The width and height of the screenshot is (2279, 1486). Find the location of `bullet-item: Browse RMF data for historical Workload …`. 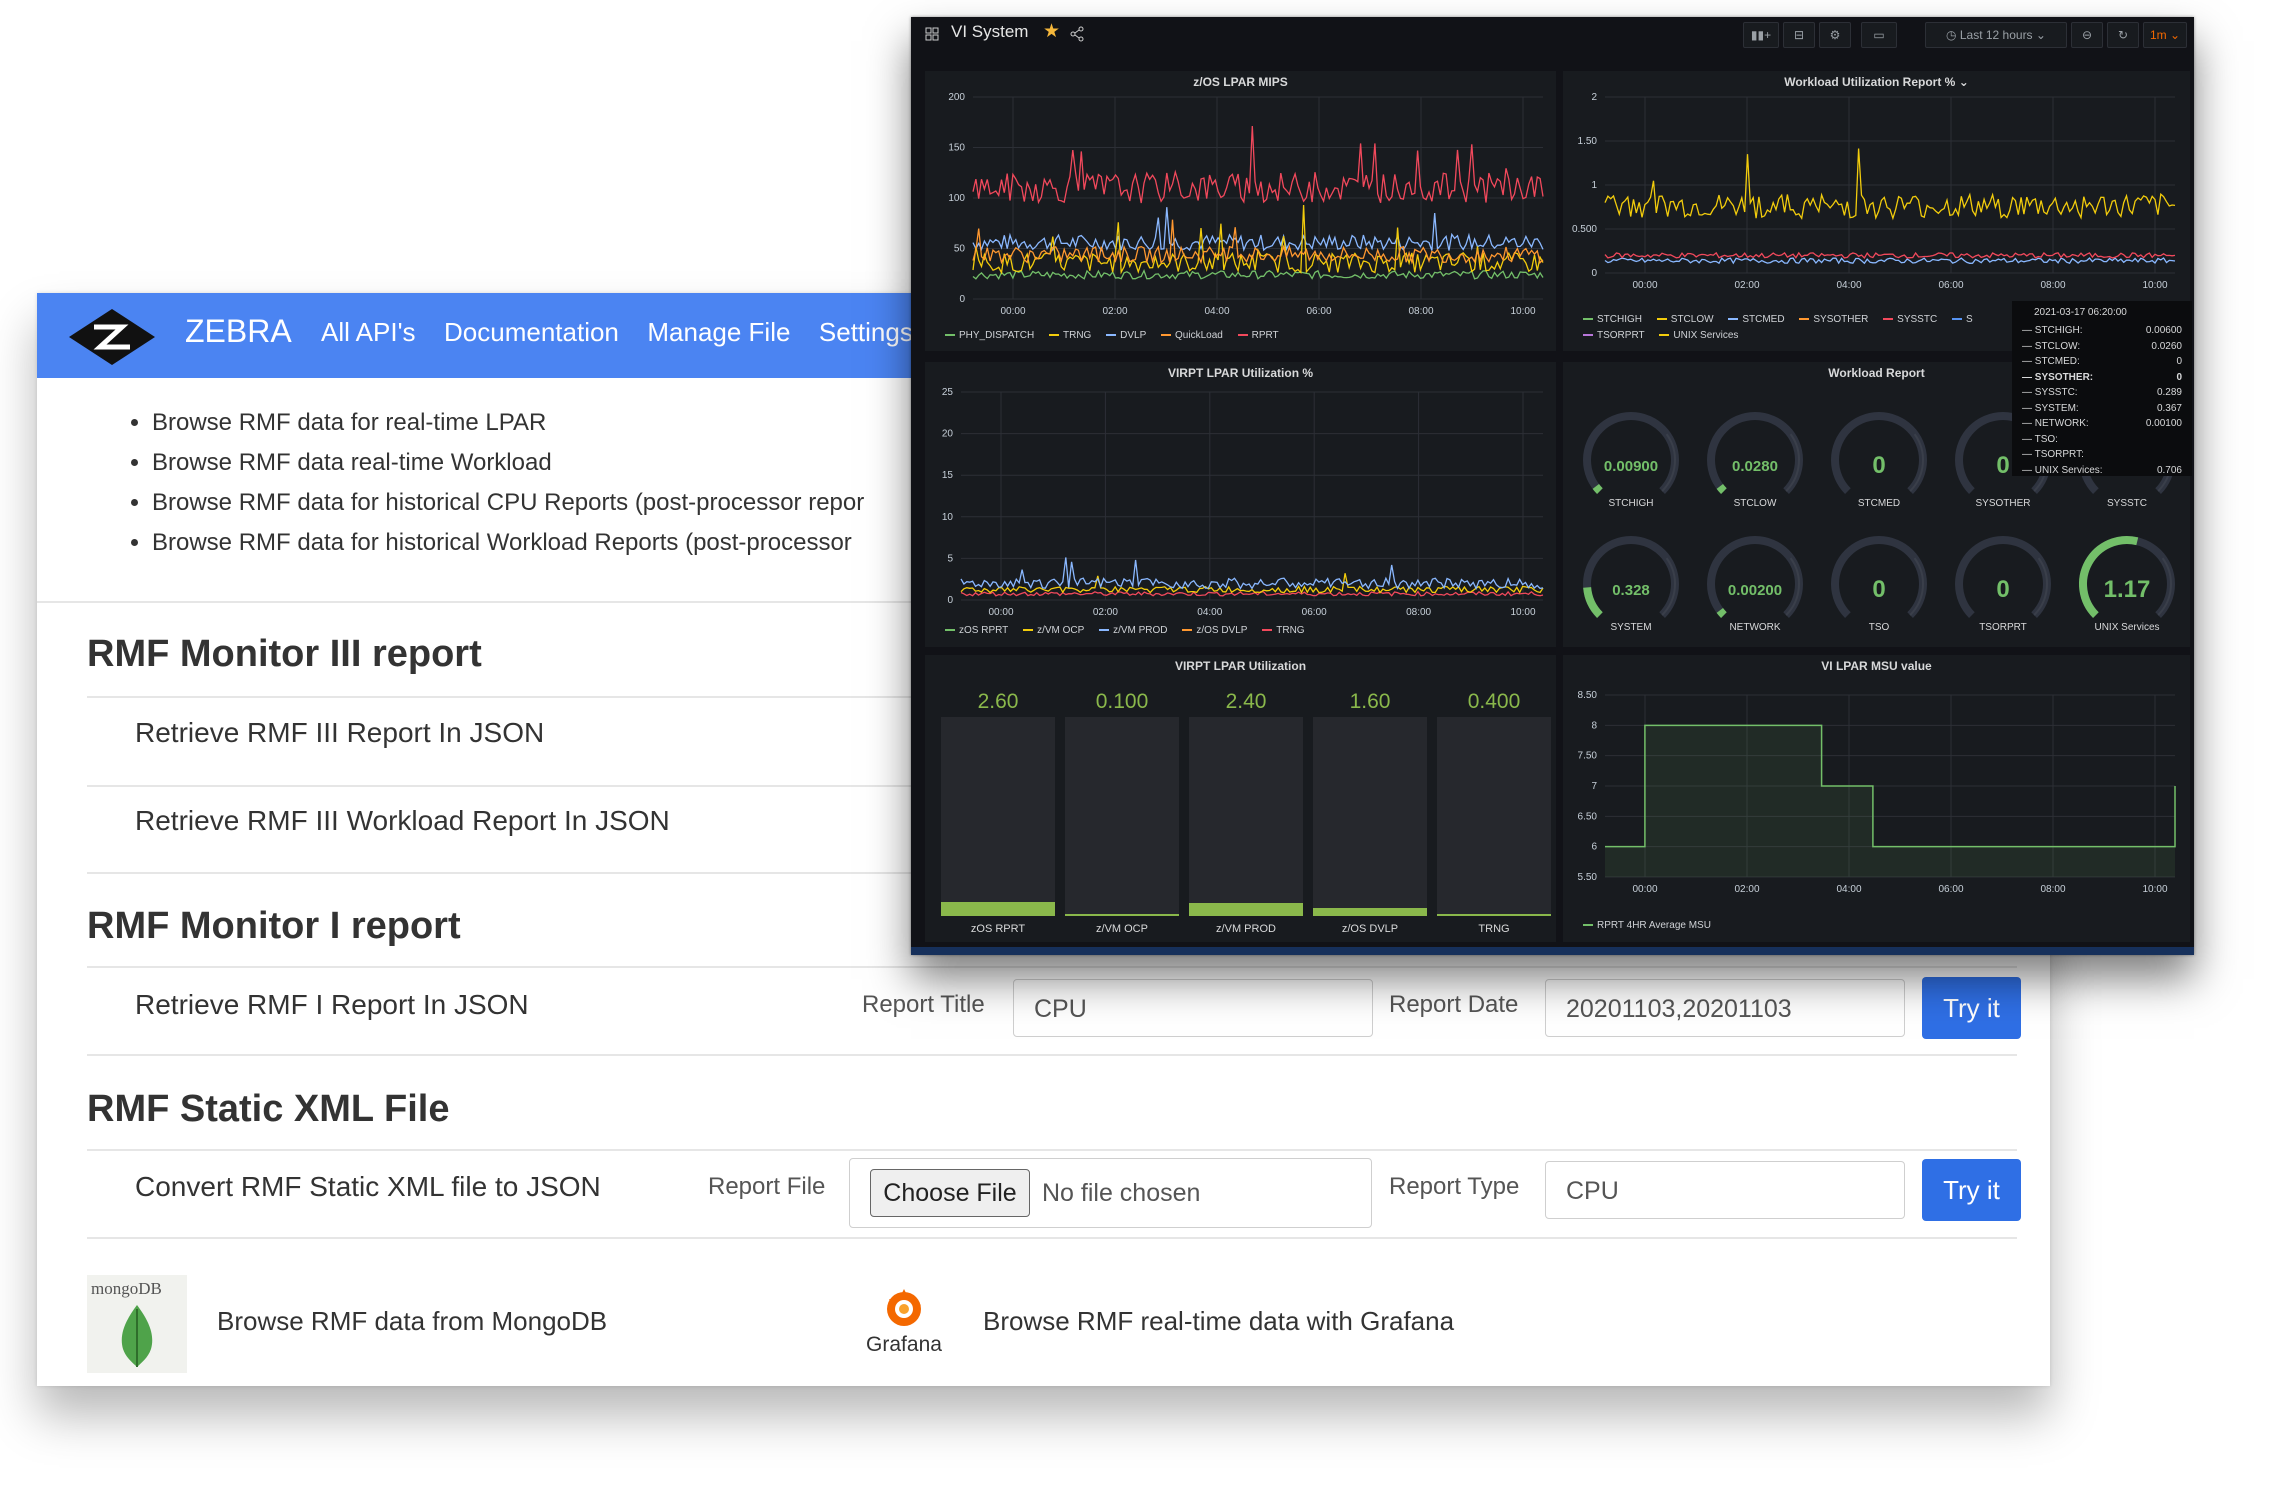

bullet-item: Browse RMF data for historical Workload … is located at coordinates (508, 543).